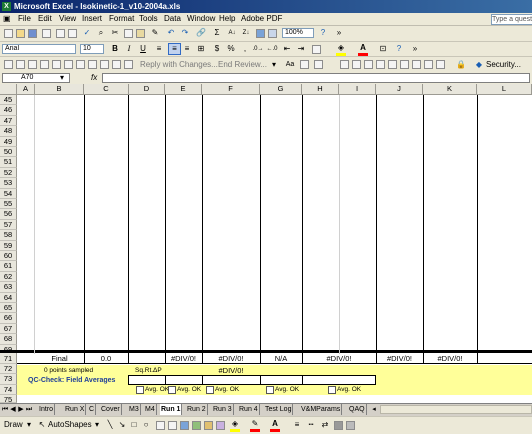 The image size is (532, 434). Describe the element at coordinates (344, 64) in the screenshot. I see `checkbox-control-icon` at that location.